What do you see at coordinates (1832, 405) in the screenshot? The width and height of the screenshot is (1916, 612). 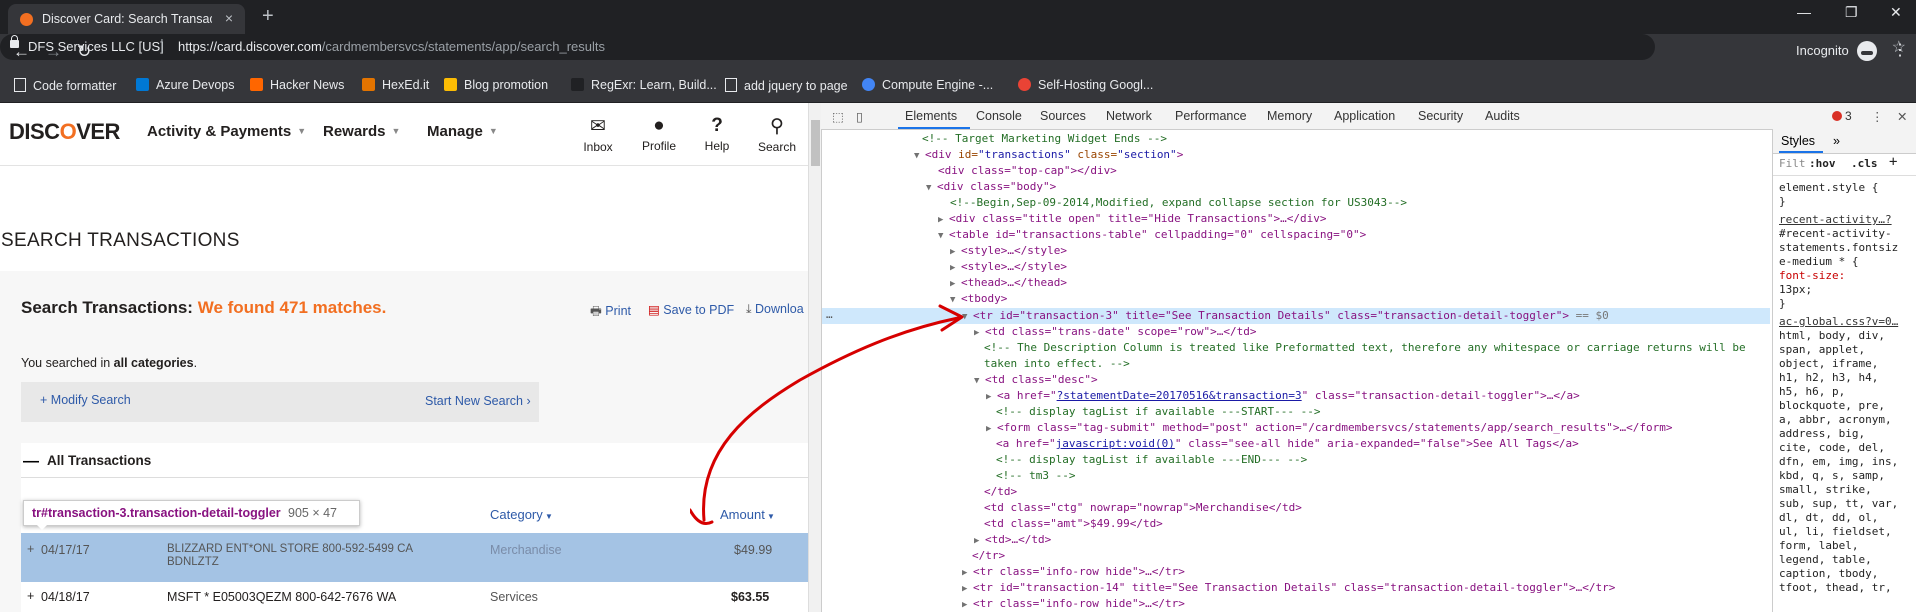 I see `style-rule-line: blockquote, pre,` at bounding box center [1832, 405].